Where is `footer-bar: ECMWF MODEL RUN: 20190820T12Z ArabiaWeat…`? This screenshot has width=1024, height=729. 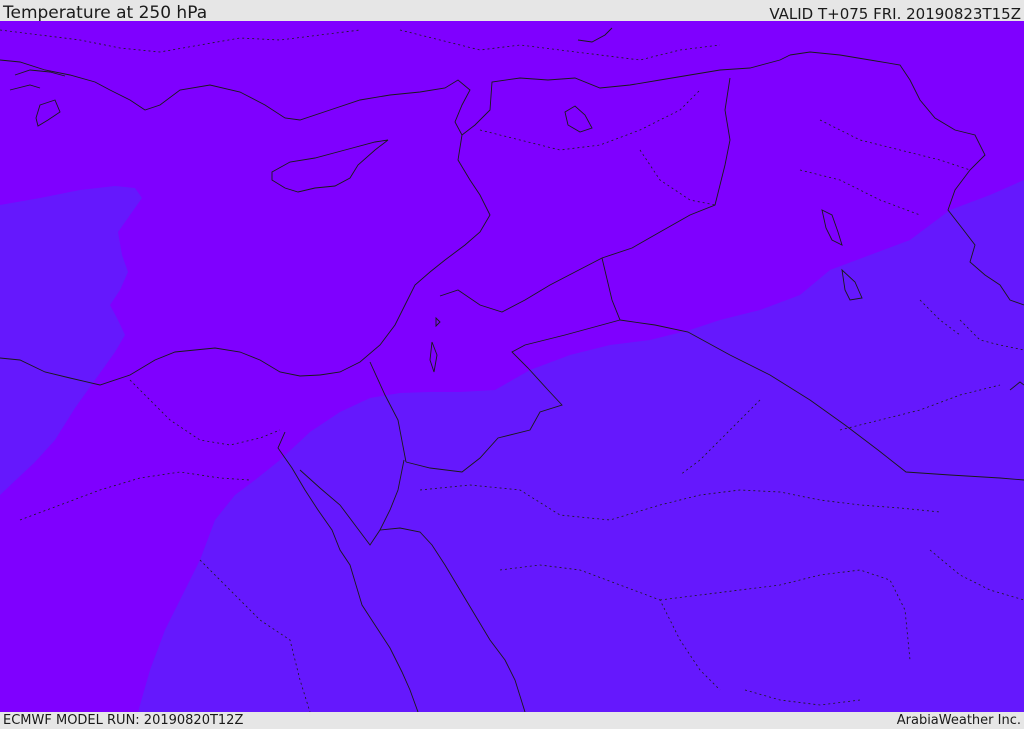 footer-bar: ECMWF MODEL RUN: 20190820T12Z ArabiaWeat… is located at coordinates (512, 720).